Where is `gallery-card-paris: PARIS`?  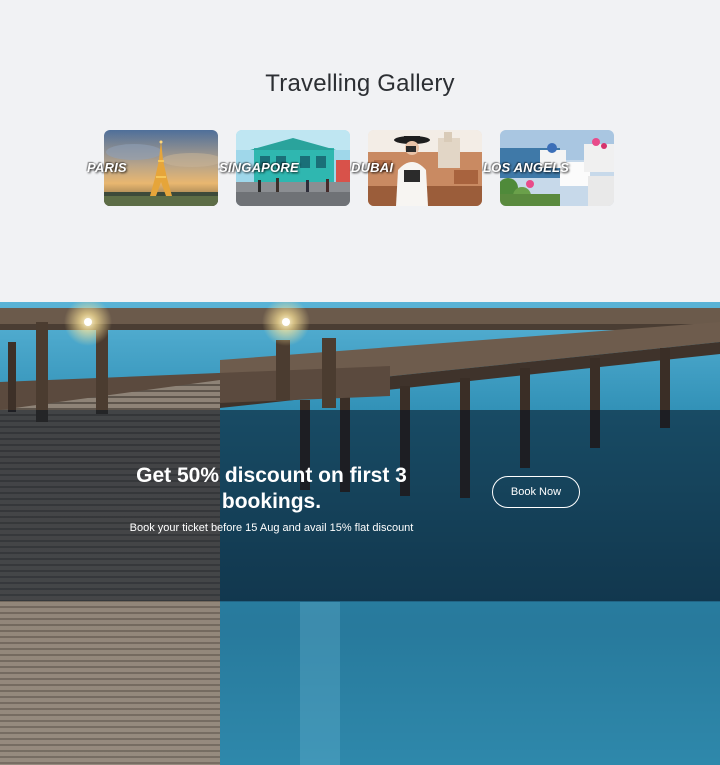 gallery-card-paris: PARIS is located at coordinates (152, 168).